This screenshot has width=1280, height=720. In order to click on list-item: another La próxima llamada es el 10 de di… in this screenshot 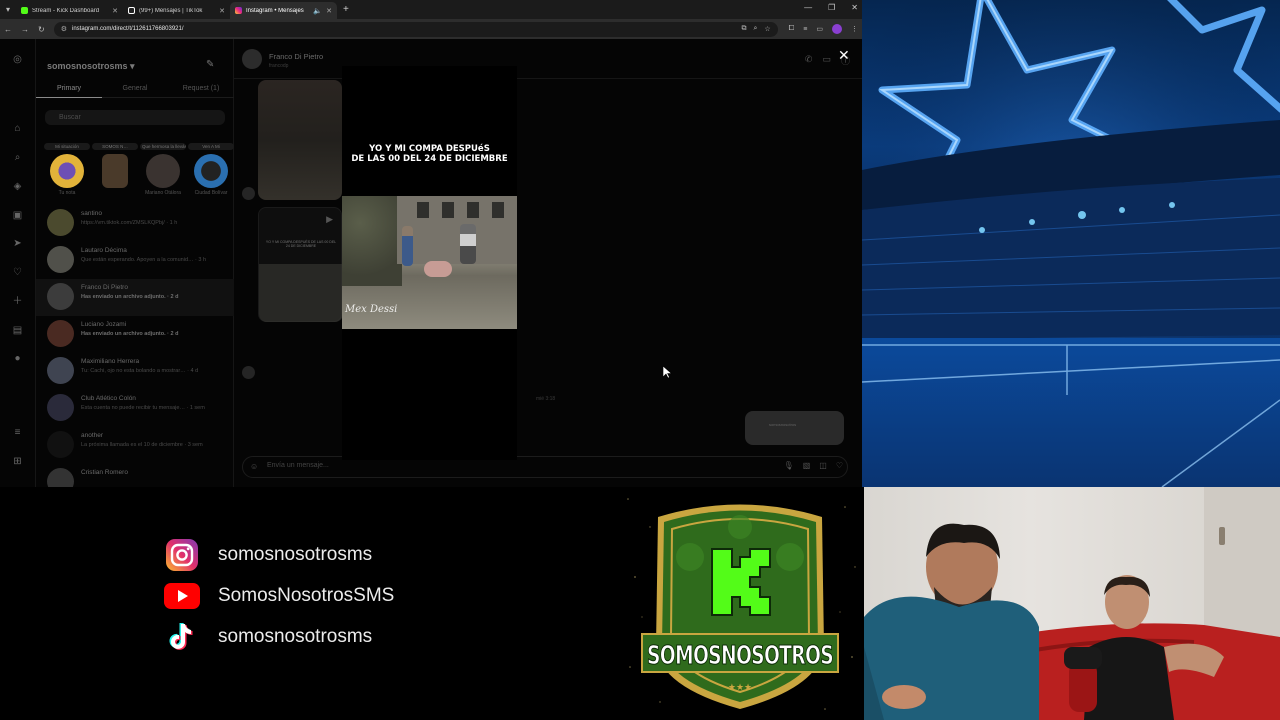, I will do `click(135, 445)`.